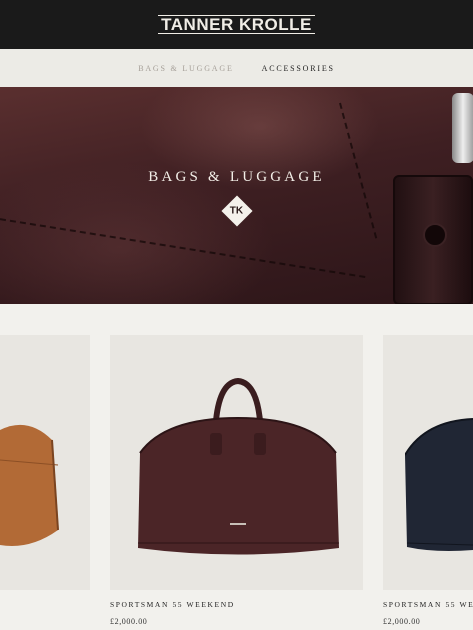 This screenshot has width=473, height=630. What do you see at coordinates (237, 211) in the screenshot?
I see `monogram-icon: TK` at bounding box center [237, 211].